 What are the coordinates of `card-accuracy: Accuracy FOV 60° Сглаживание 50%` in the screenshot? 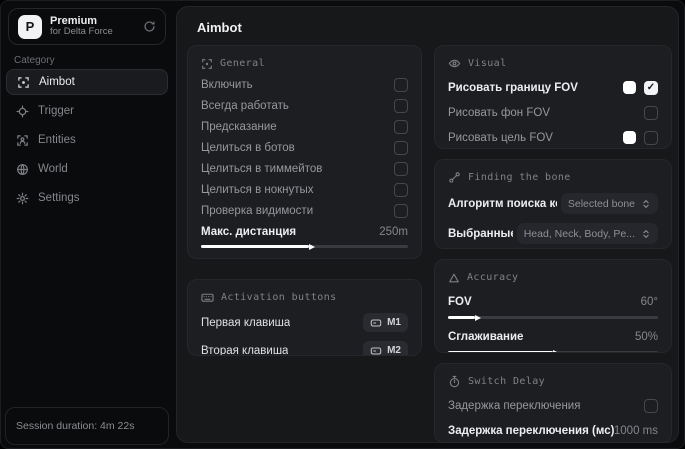 It's located at (553, 306).